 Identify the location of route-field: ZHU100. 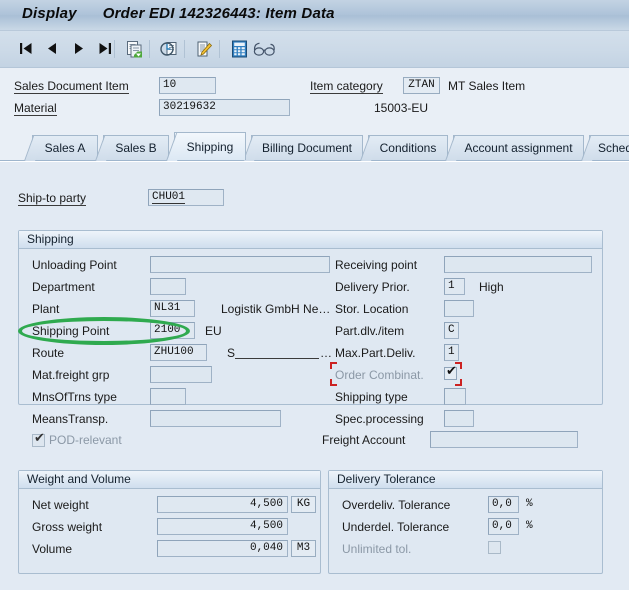
(178, 352).